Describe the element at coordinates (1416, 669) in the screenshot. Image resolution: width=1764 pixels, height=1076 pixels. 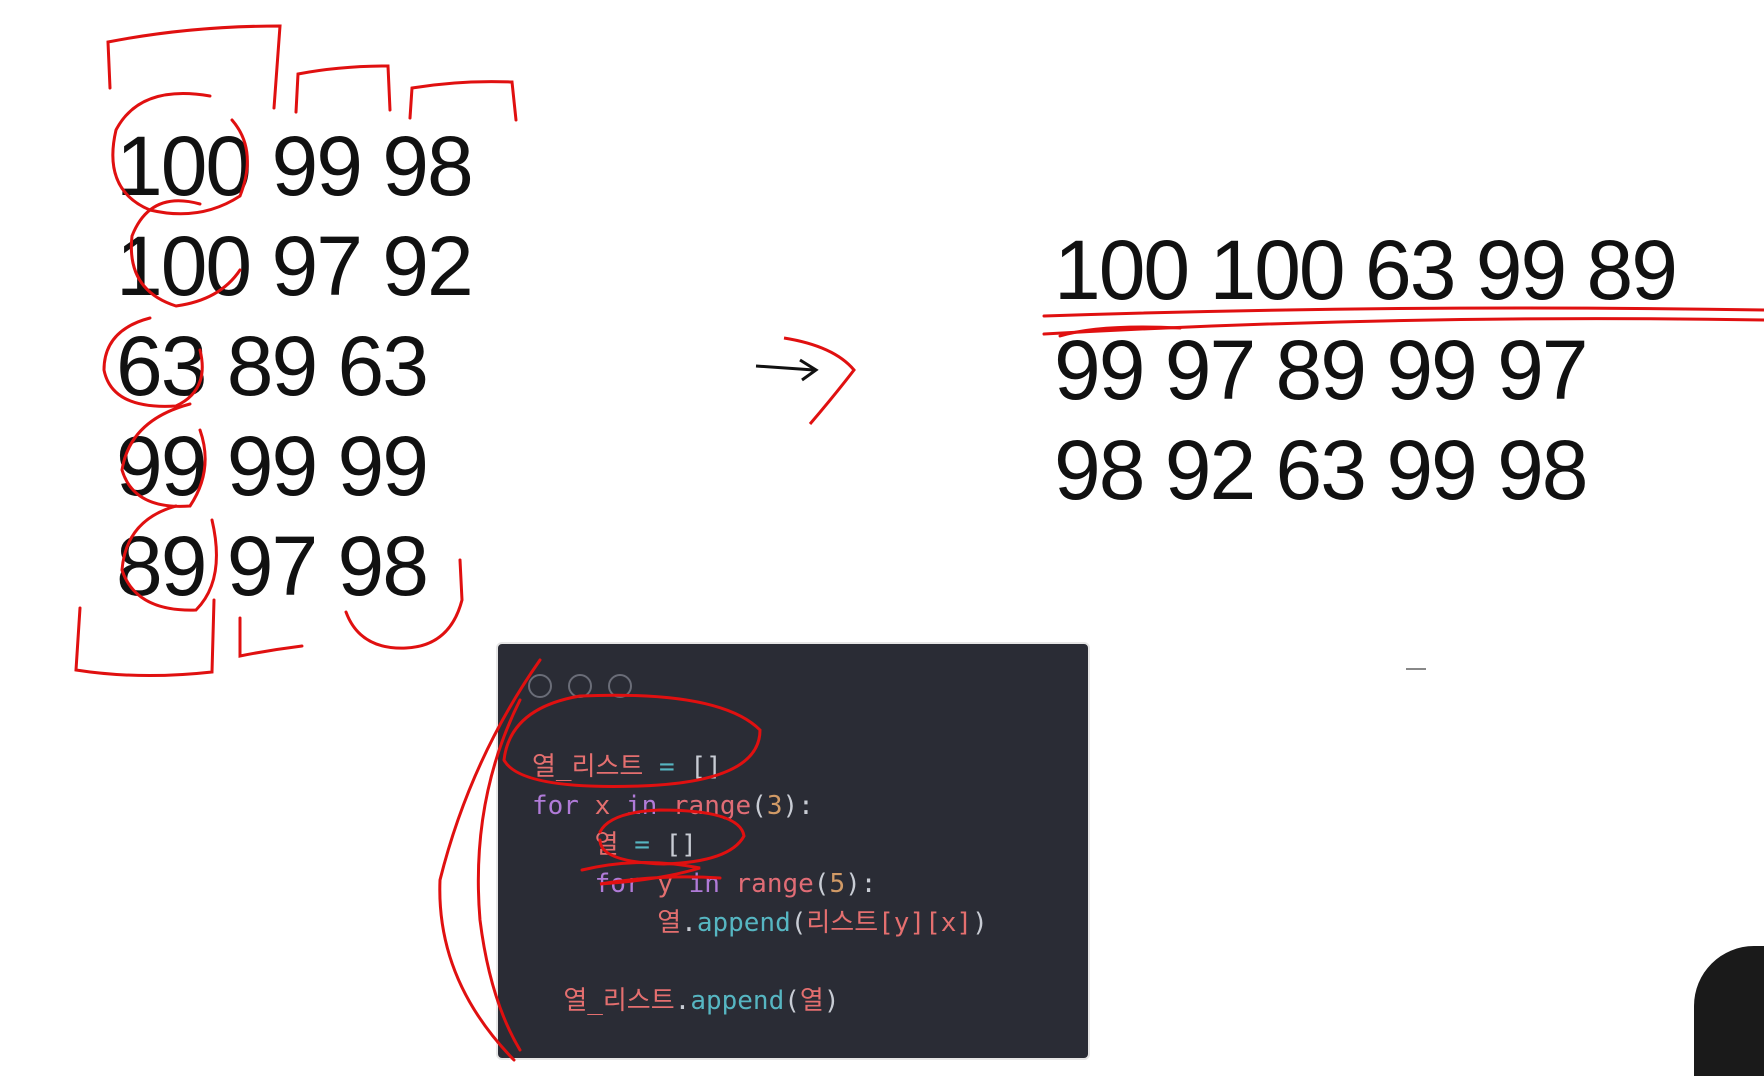
I see `stray-mark` at that location.